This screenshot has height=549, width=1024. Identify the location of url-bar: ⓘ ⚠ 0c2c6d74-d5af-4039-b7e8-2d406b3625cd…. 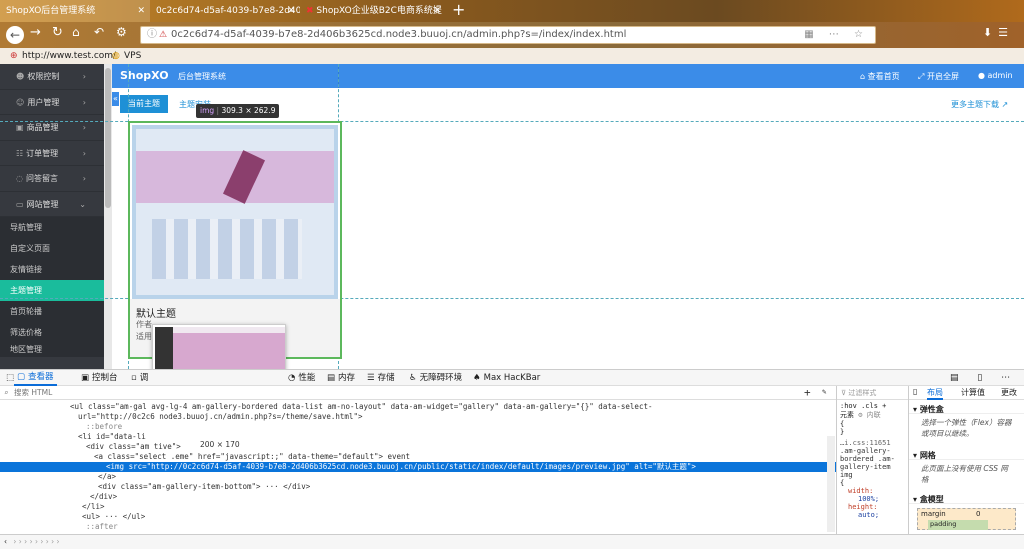
(508, 35).